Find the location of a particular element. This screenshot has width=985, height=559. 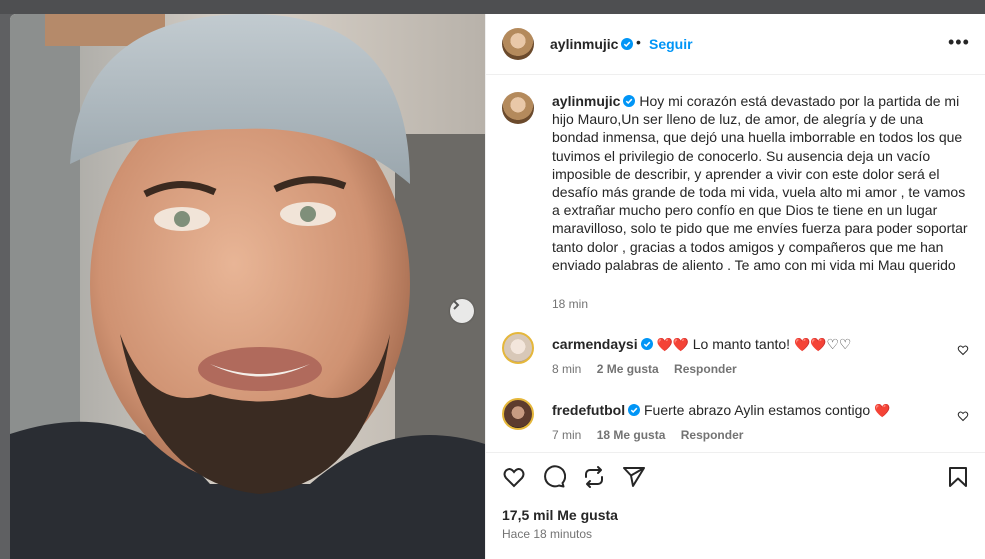

share-icon is located at coordinates (594, 477).